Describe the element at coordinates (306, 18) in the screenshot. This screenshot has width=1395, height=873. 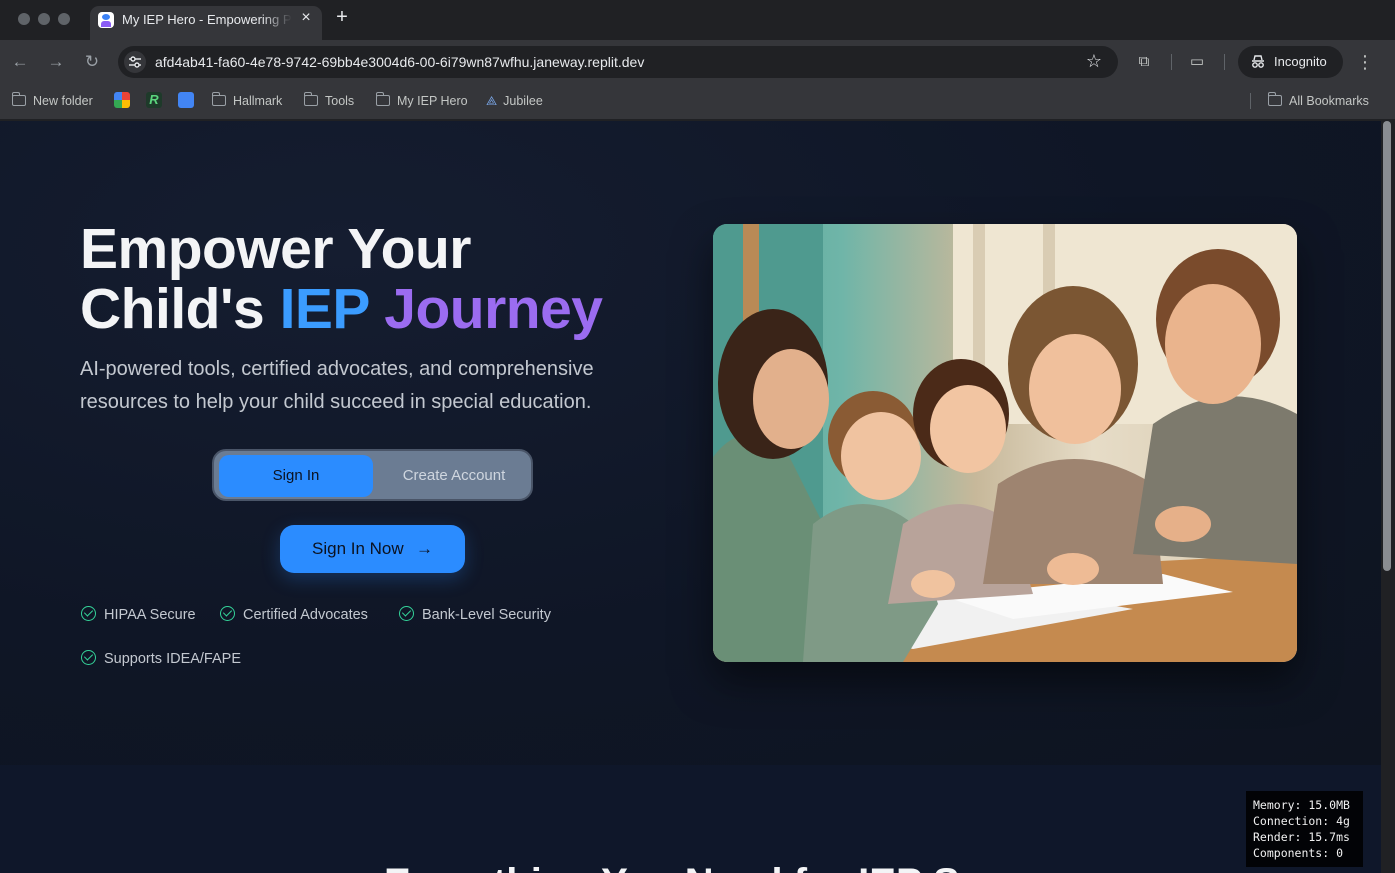
I see `tab-close-icon: ×` at that location.